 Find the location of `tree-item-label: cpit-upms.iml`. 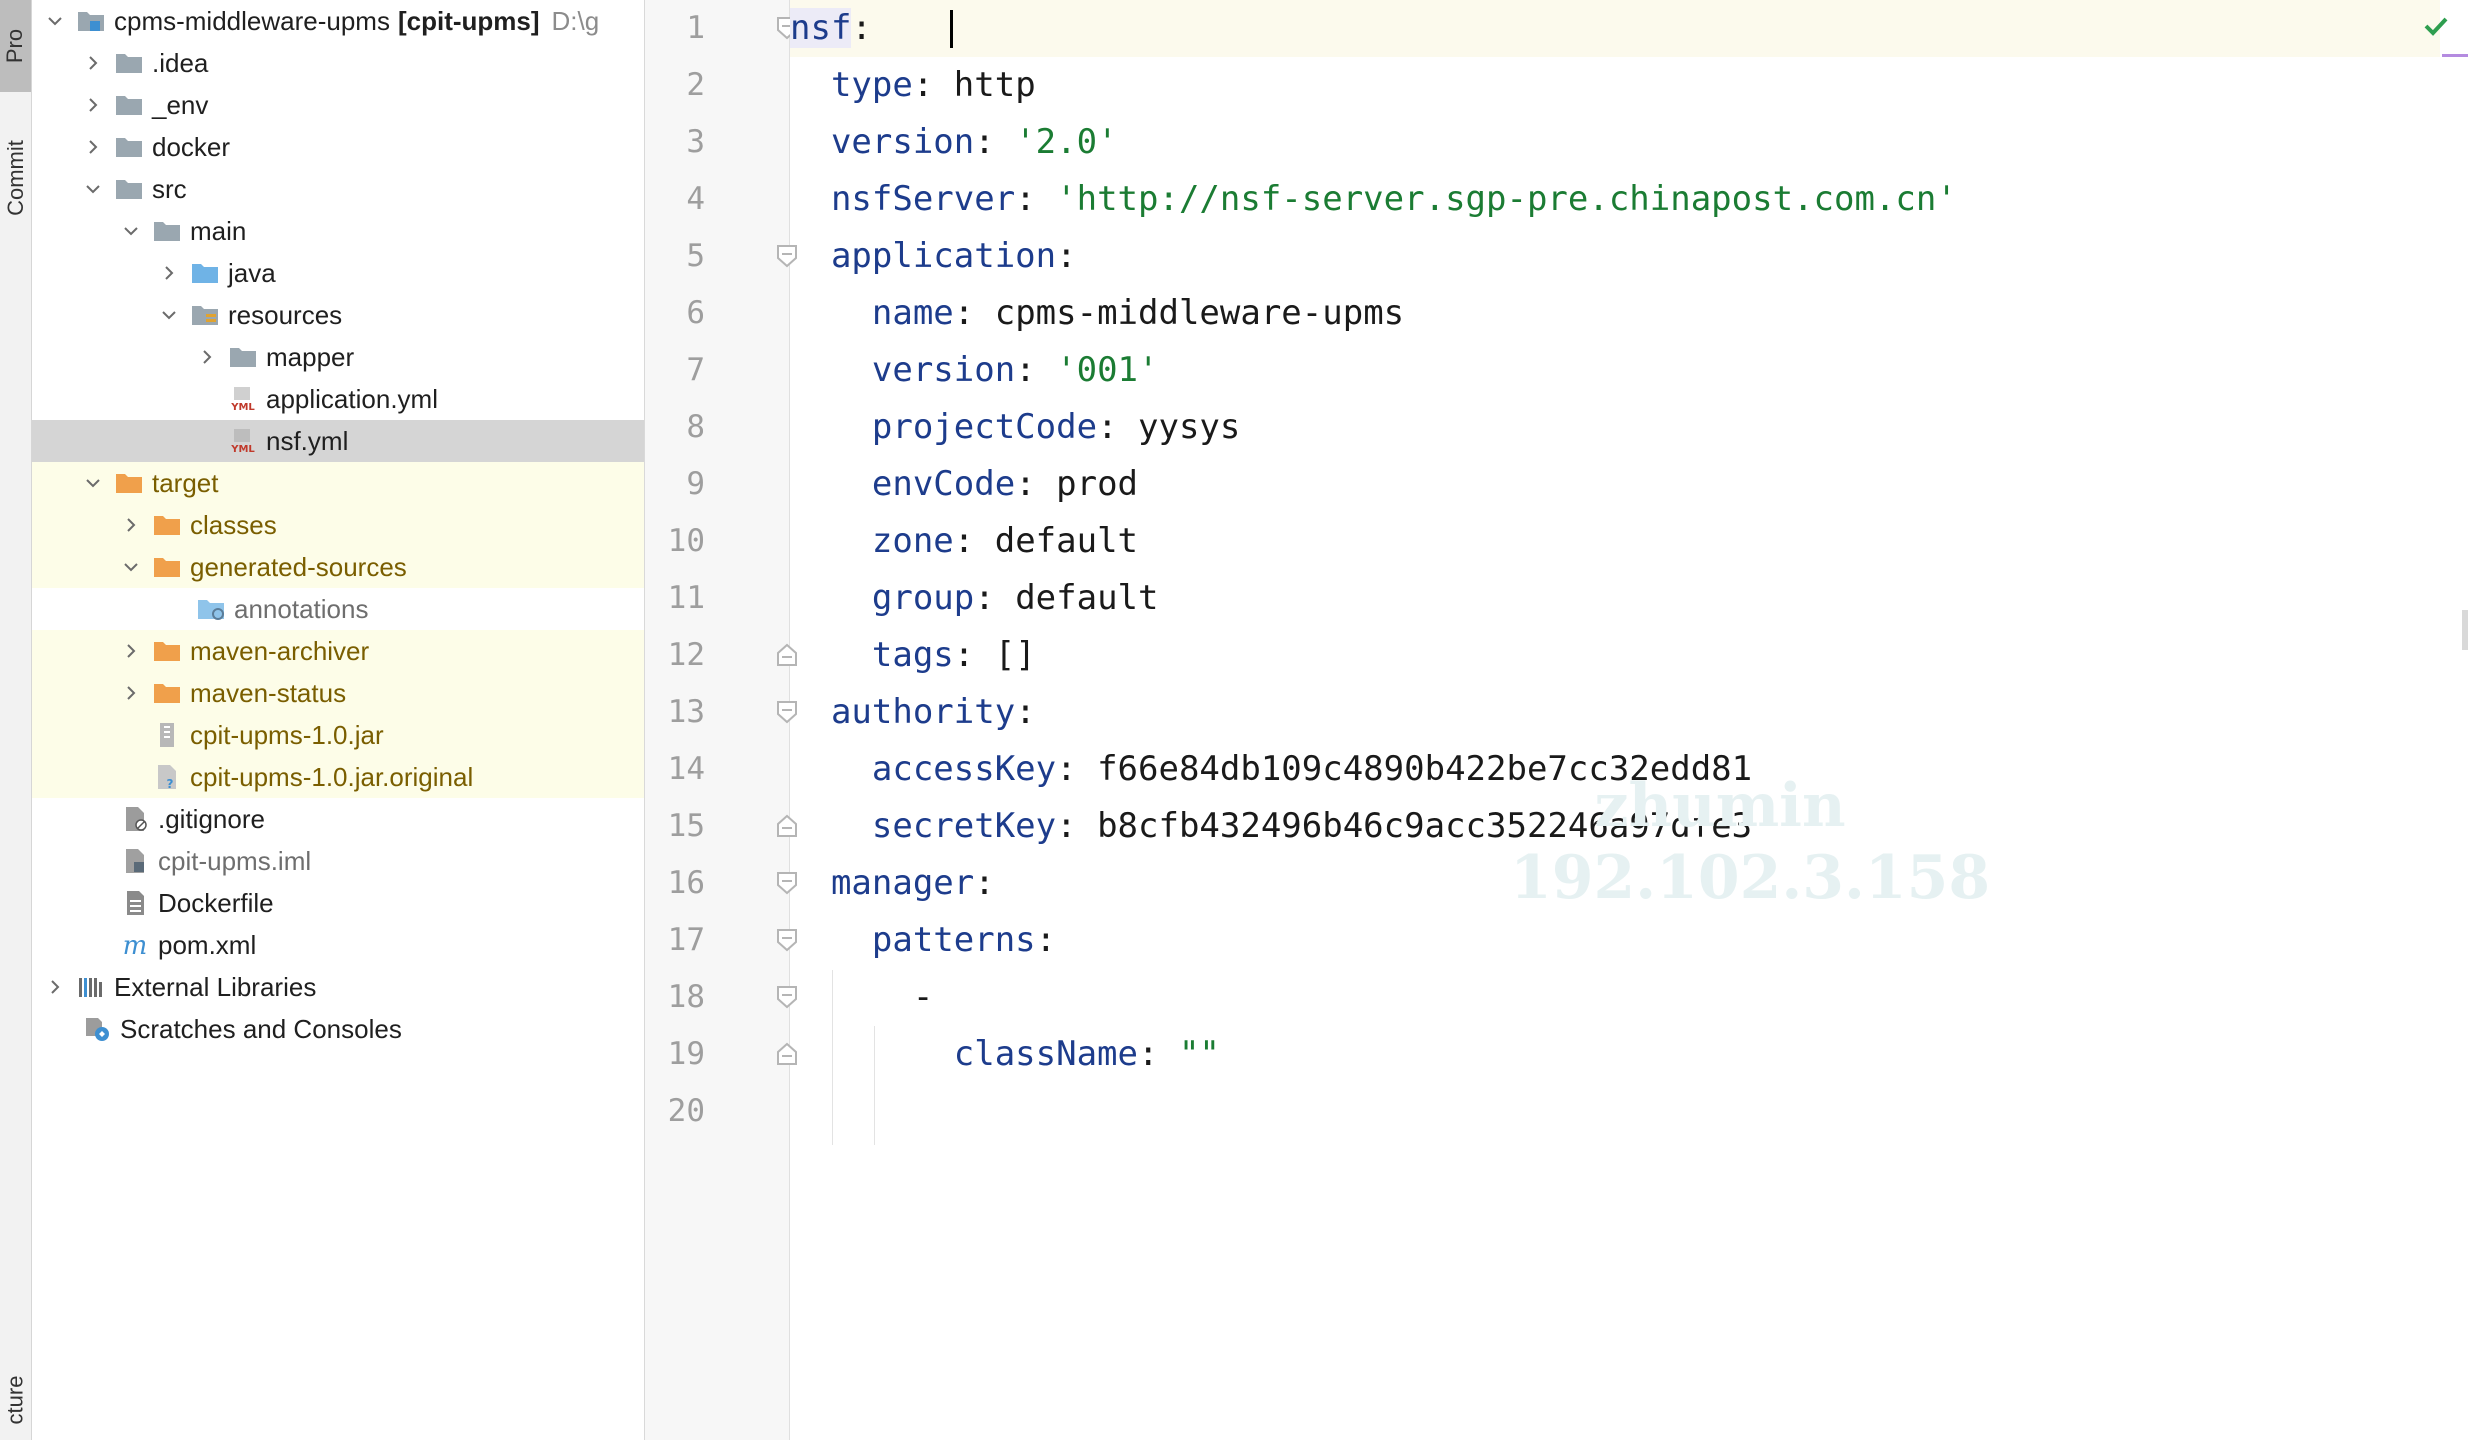

tree-item-label: cpit-upms.iml is located at coordinates (235, 860).